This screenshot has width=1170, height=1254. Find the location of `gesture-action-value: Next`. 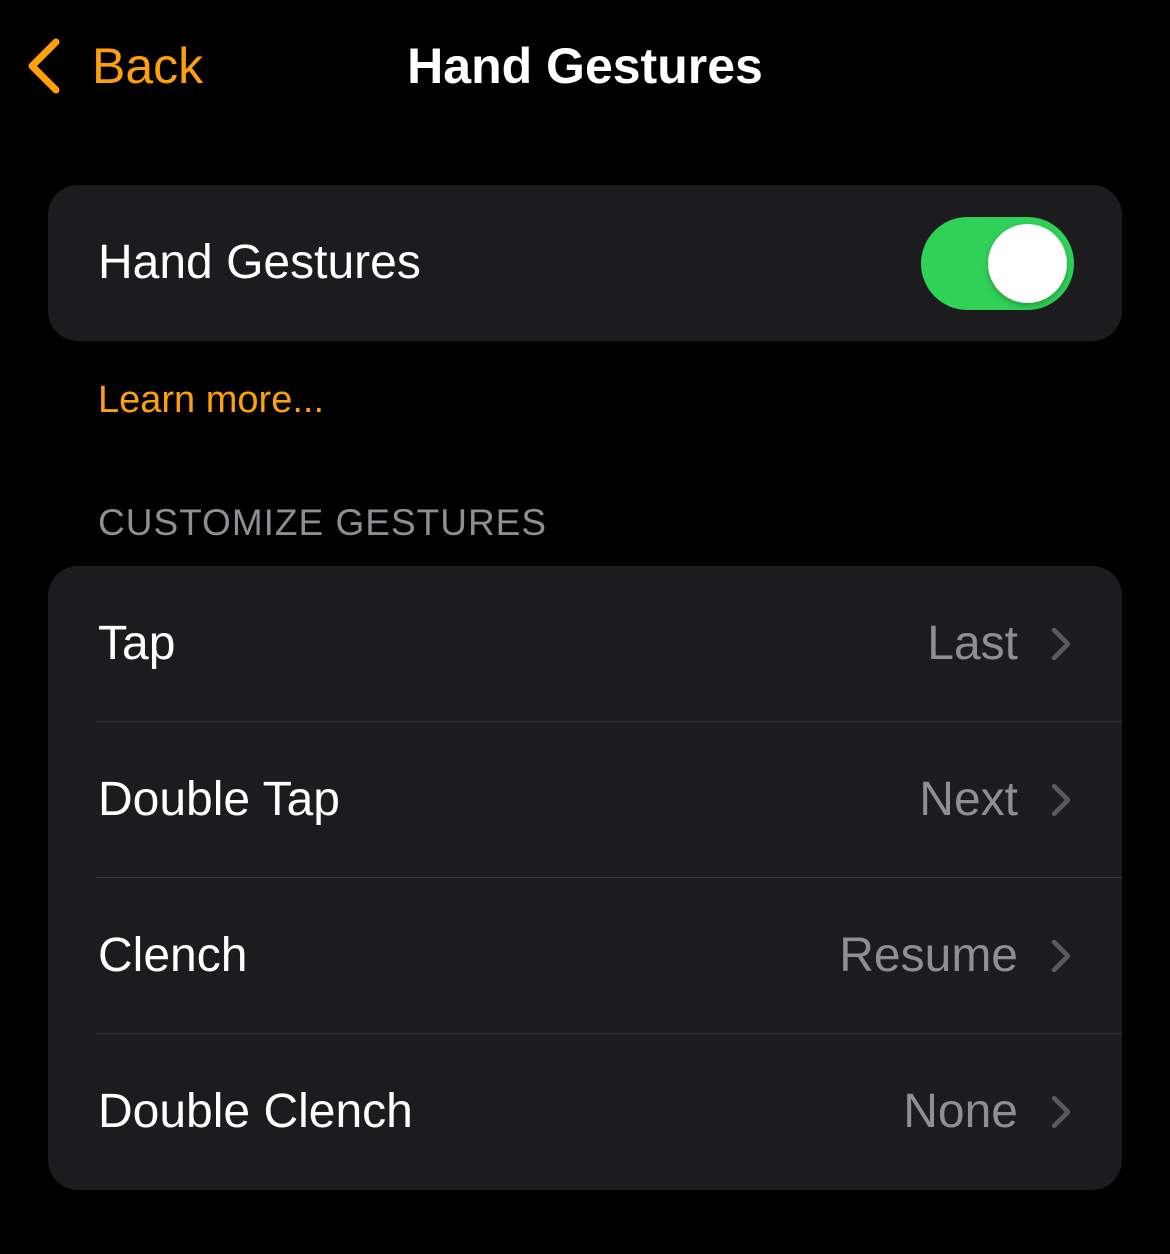

gesture-action-value: Next is located at coordinates (968, 799).